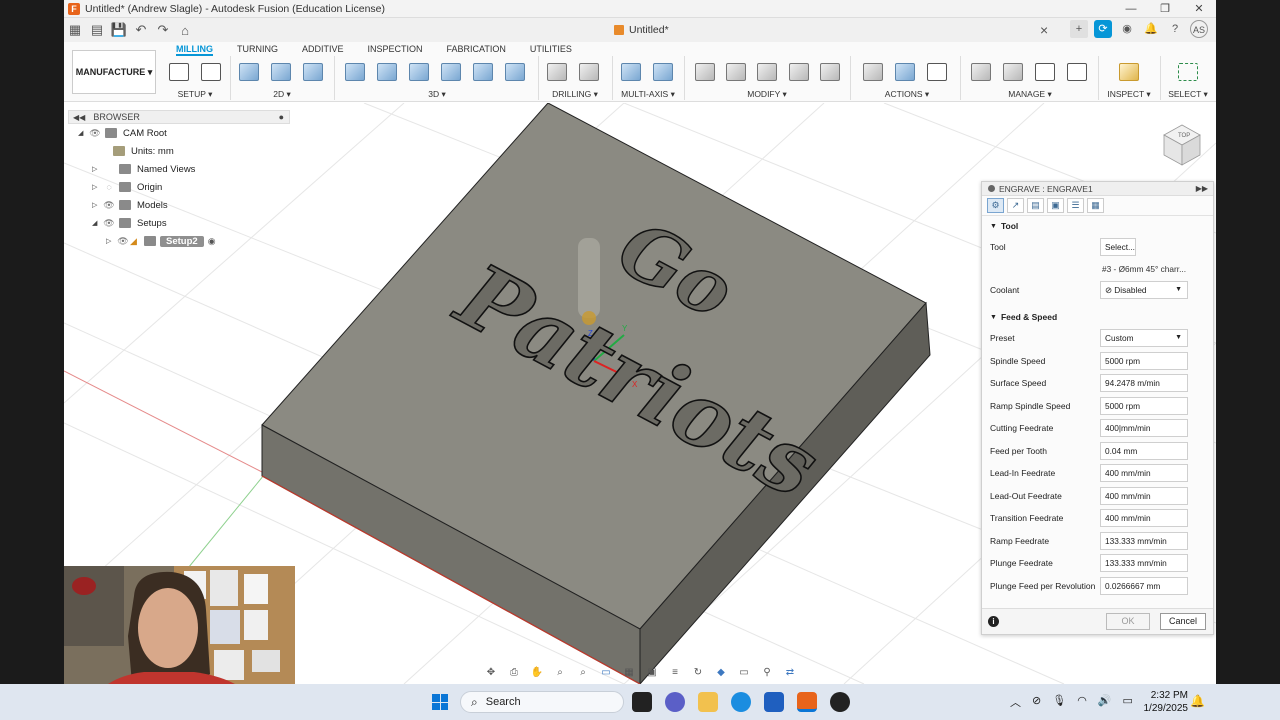  Describe the element at coordinates (675, 672) in the screenshot. I see `section-analysis-icon: ≡` at that location.